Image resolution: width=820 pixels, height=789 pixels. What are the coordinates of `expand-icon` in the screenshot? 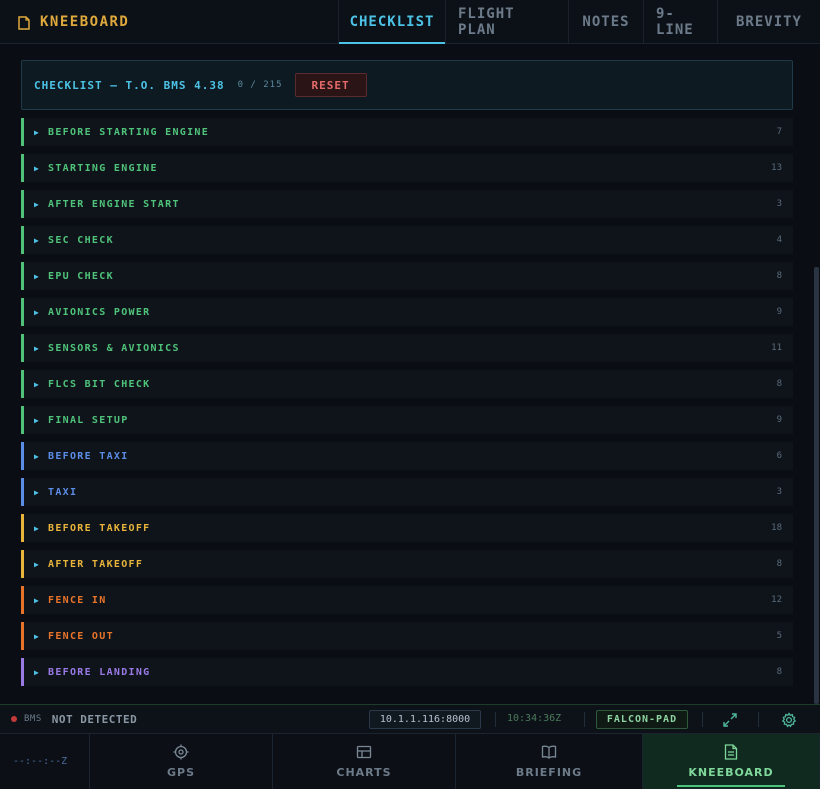 It's located at (730, 720).